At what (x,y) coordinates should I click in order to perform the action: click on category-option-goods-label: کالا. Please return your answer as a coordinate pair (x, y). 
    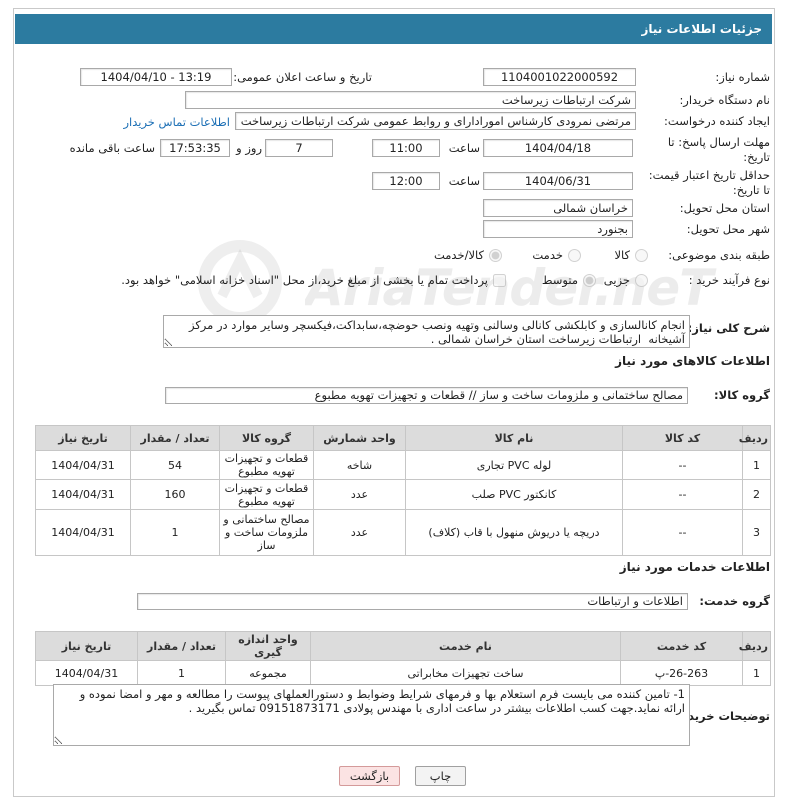
    Looking at the image, I should click on (622, 255).